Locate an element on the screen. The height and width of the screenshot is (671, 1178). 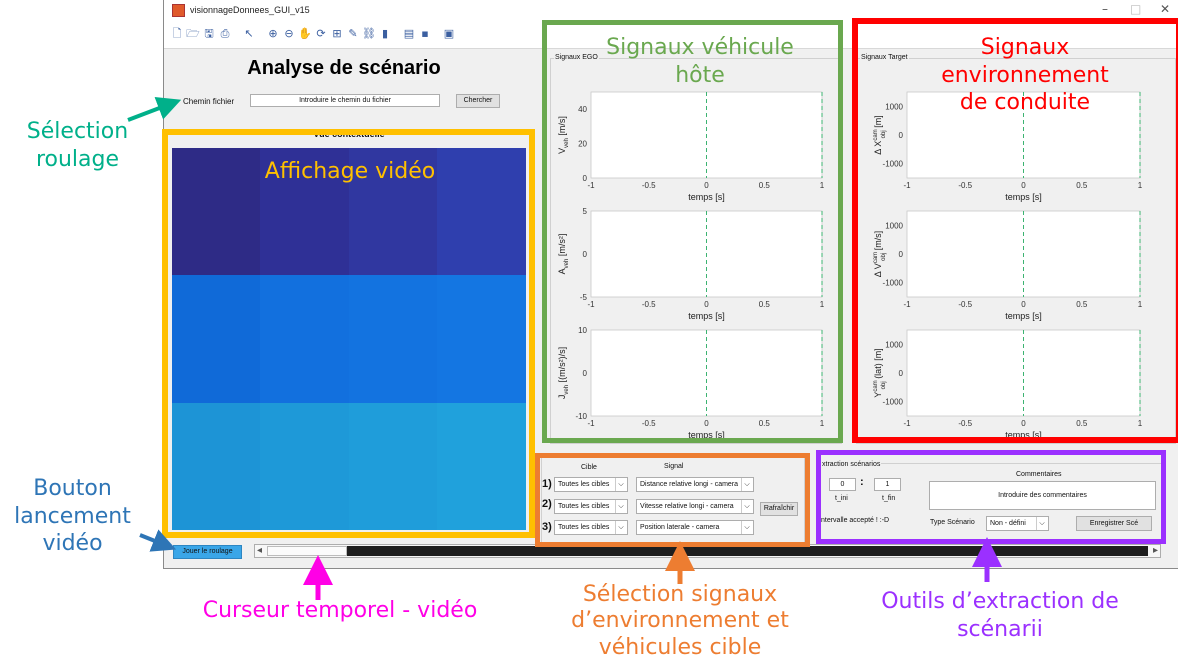
label-affichage-video: Affichage vidéo is located at coordinates (350, 171).